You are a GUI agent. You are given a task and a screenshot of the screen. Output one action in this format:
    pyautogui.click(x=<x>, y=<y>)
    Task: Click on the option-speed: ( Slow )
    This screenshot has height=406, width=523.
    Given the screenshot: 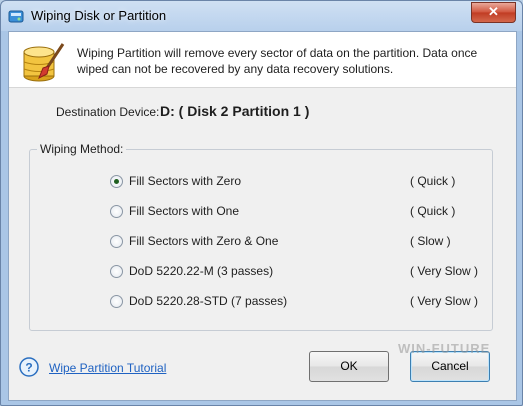 What is the action you would take?
    pyautogui.click(x=430, y=241)
    